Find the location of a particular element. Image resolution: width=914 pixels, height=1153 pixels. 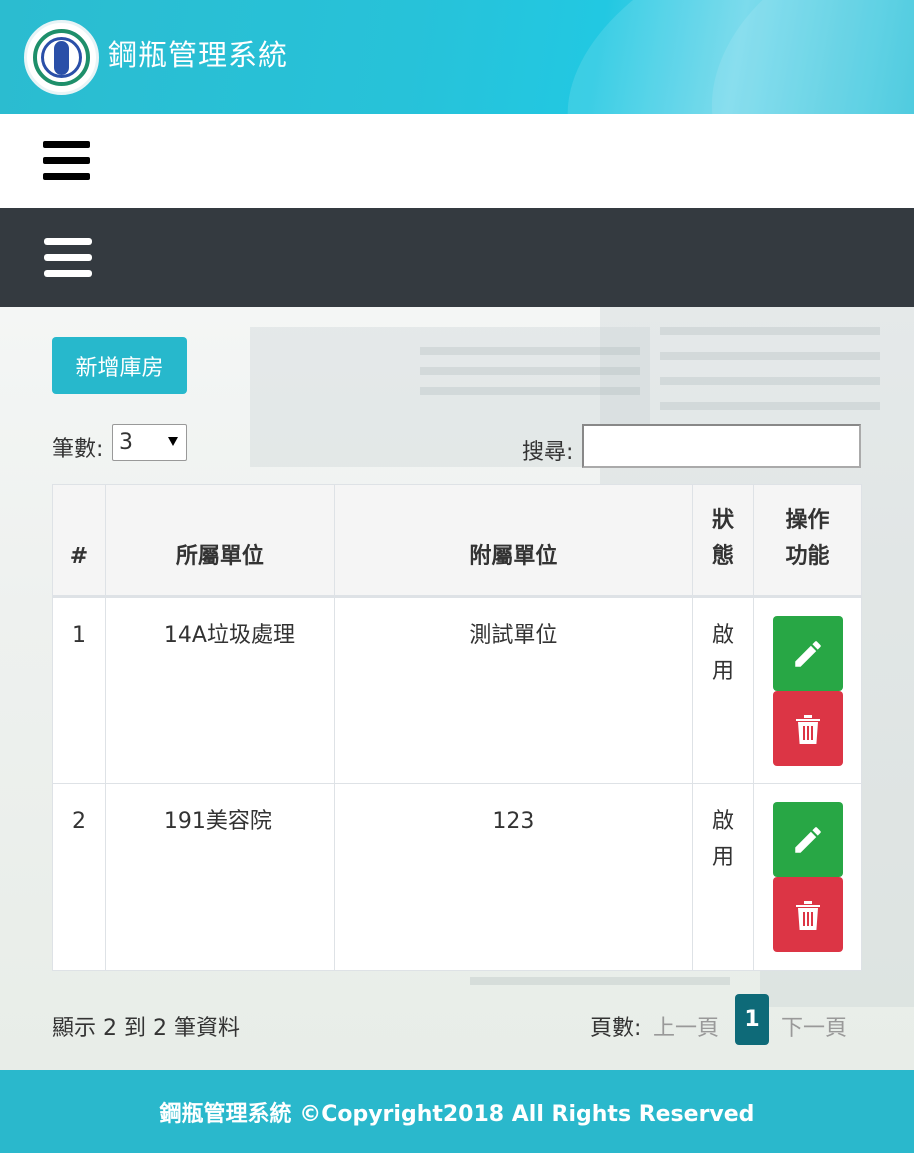

page-length-value: 3 is located at coordinates (126, 442).